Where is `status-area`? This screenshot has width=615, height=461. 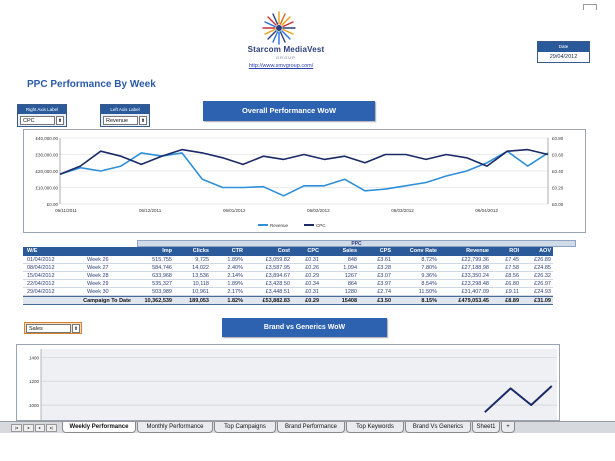
status-area is located at coordinates (307, 447).